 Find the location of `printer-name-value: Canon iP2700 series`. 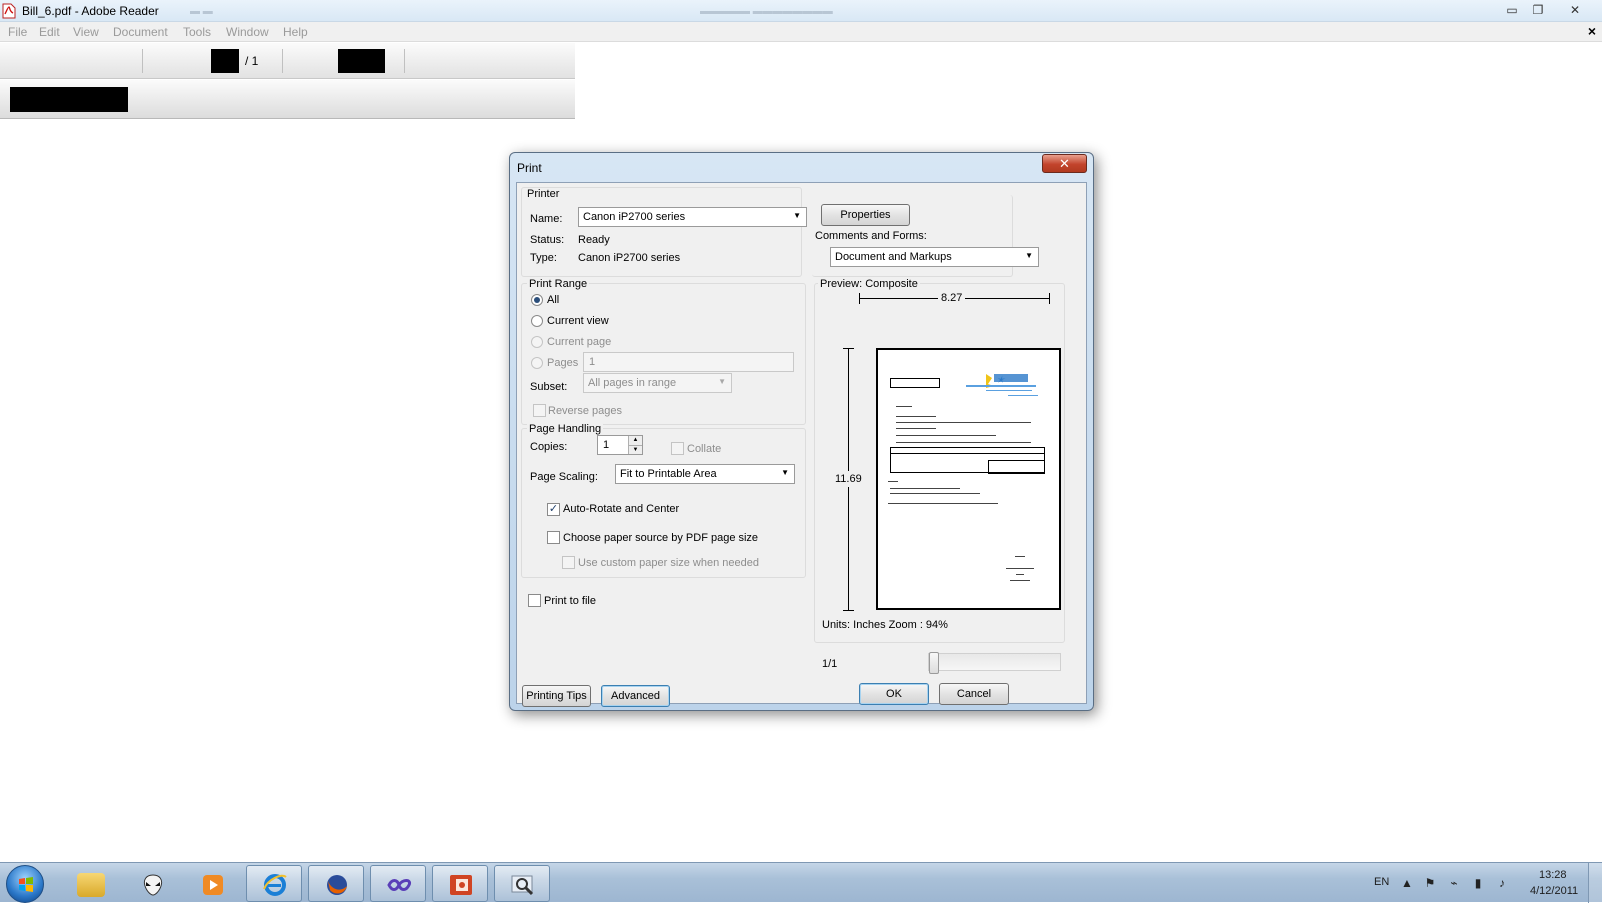

printer-name-value: Canon iP2700 series is located at coordinates (634, 217).